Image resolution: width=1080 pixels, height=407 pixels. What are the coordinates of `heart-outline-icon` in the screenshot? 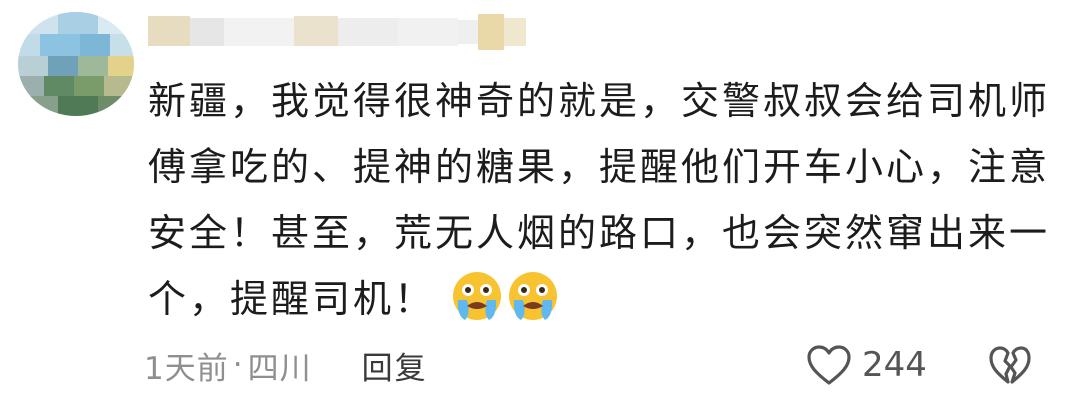 It's located at (829, 365).